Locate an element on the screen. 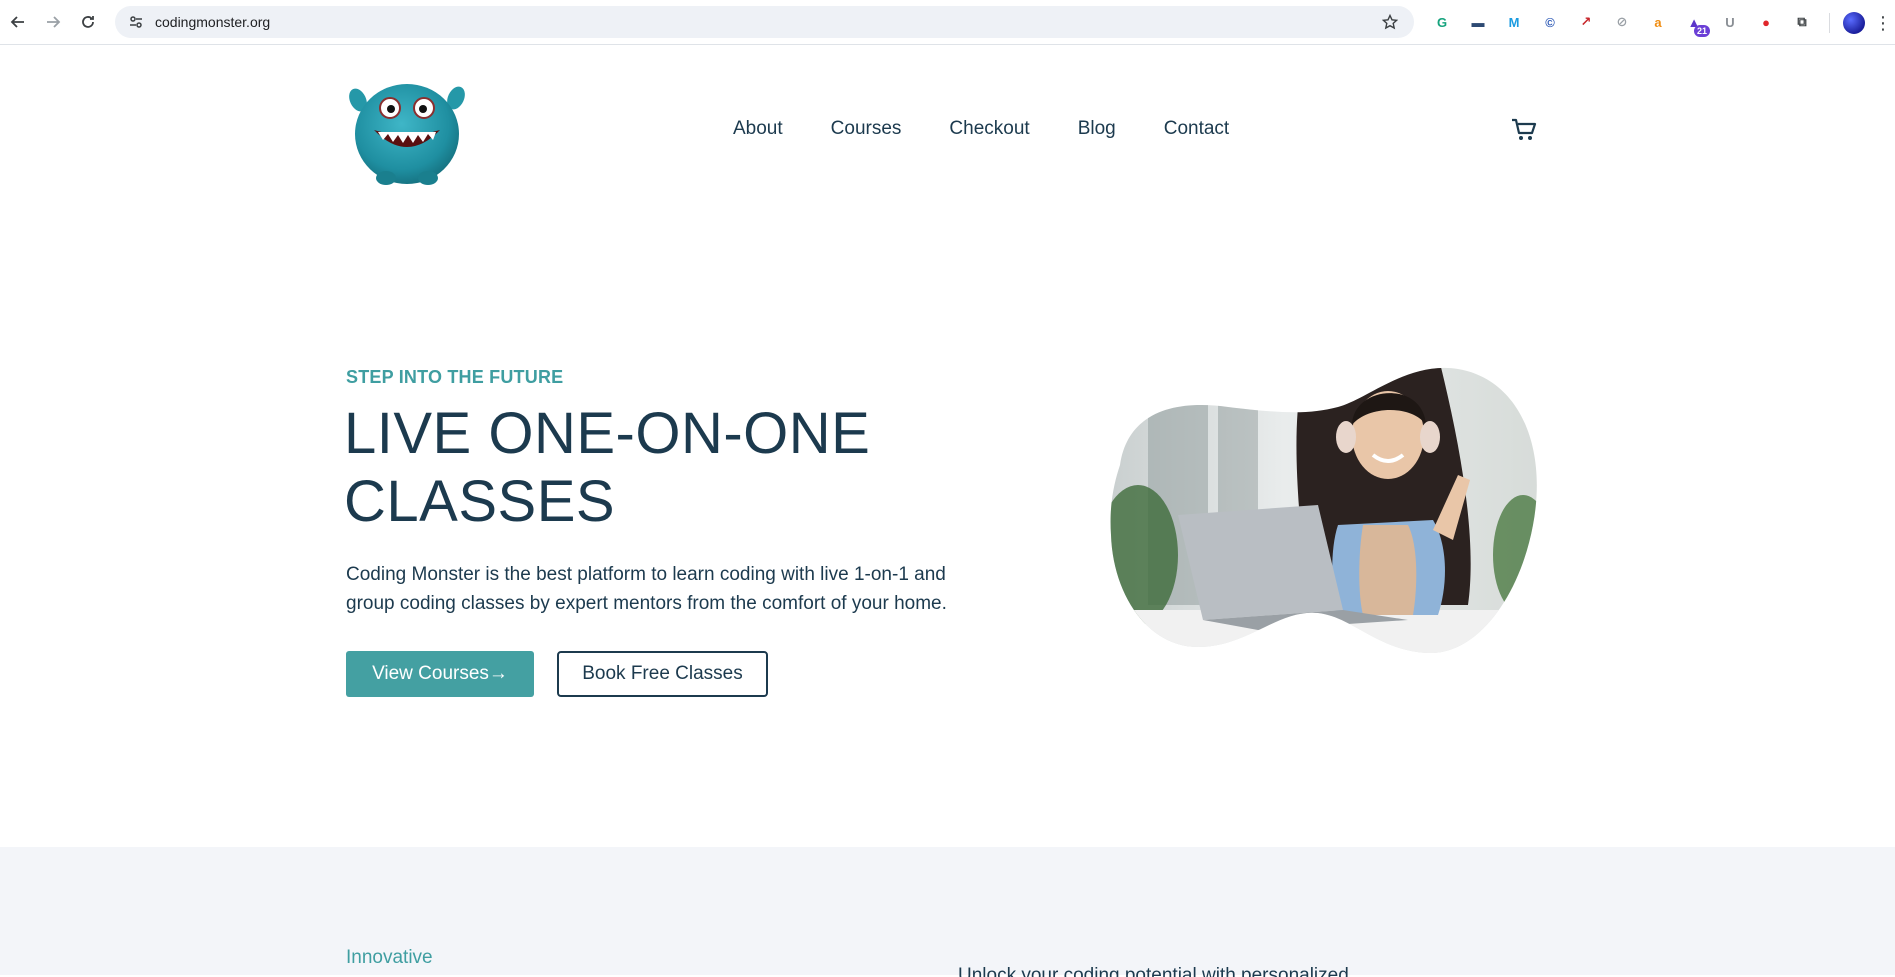 The image size is (1895, 977). nav-link-checkout: Checkout is located at coordinates (989, 129).